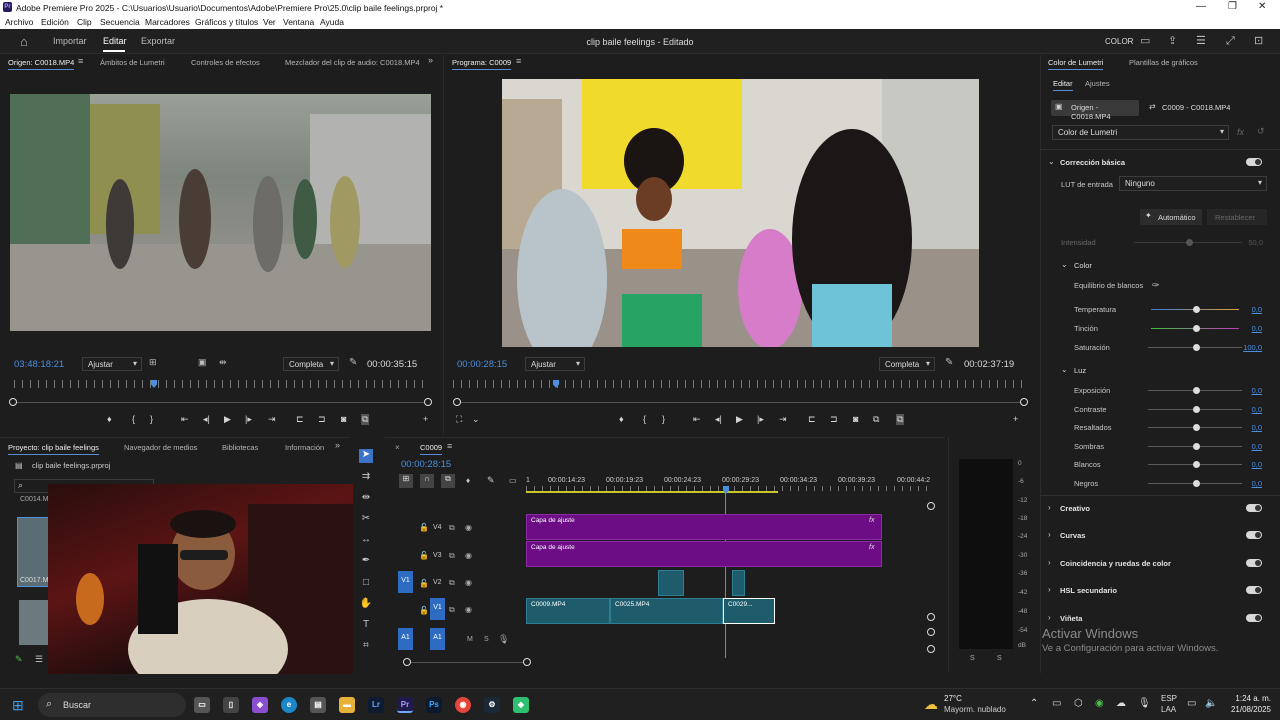  What do you see at coordinates (225, 62) in the screenshot?
I see `tab-effect-controls: Controles de efectos` at bounding box center [225, 62].